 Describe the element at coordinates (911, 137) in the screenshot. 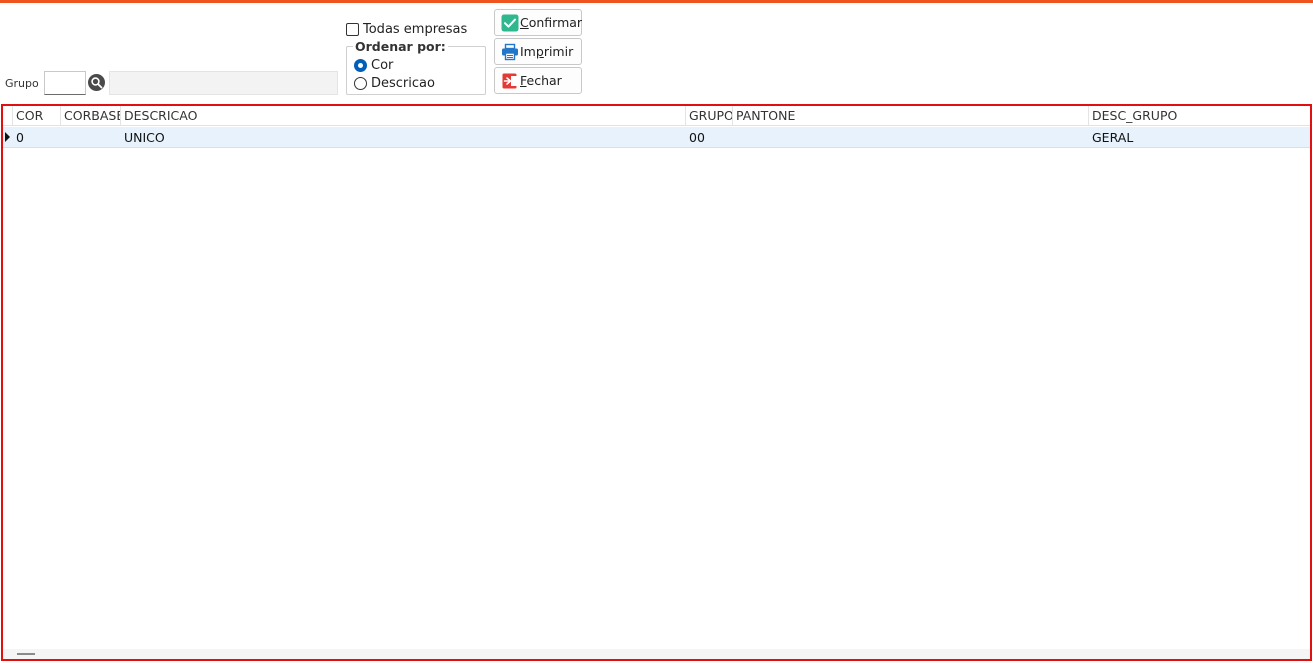

I see `cell-pantone` at that location.